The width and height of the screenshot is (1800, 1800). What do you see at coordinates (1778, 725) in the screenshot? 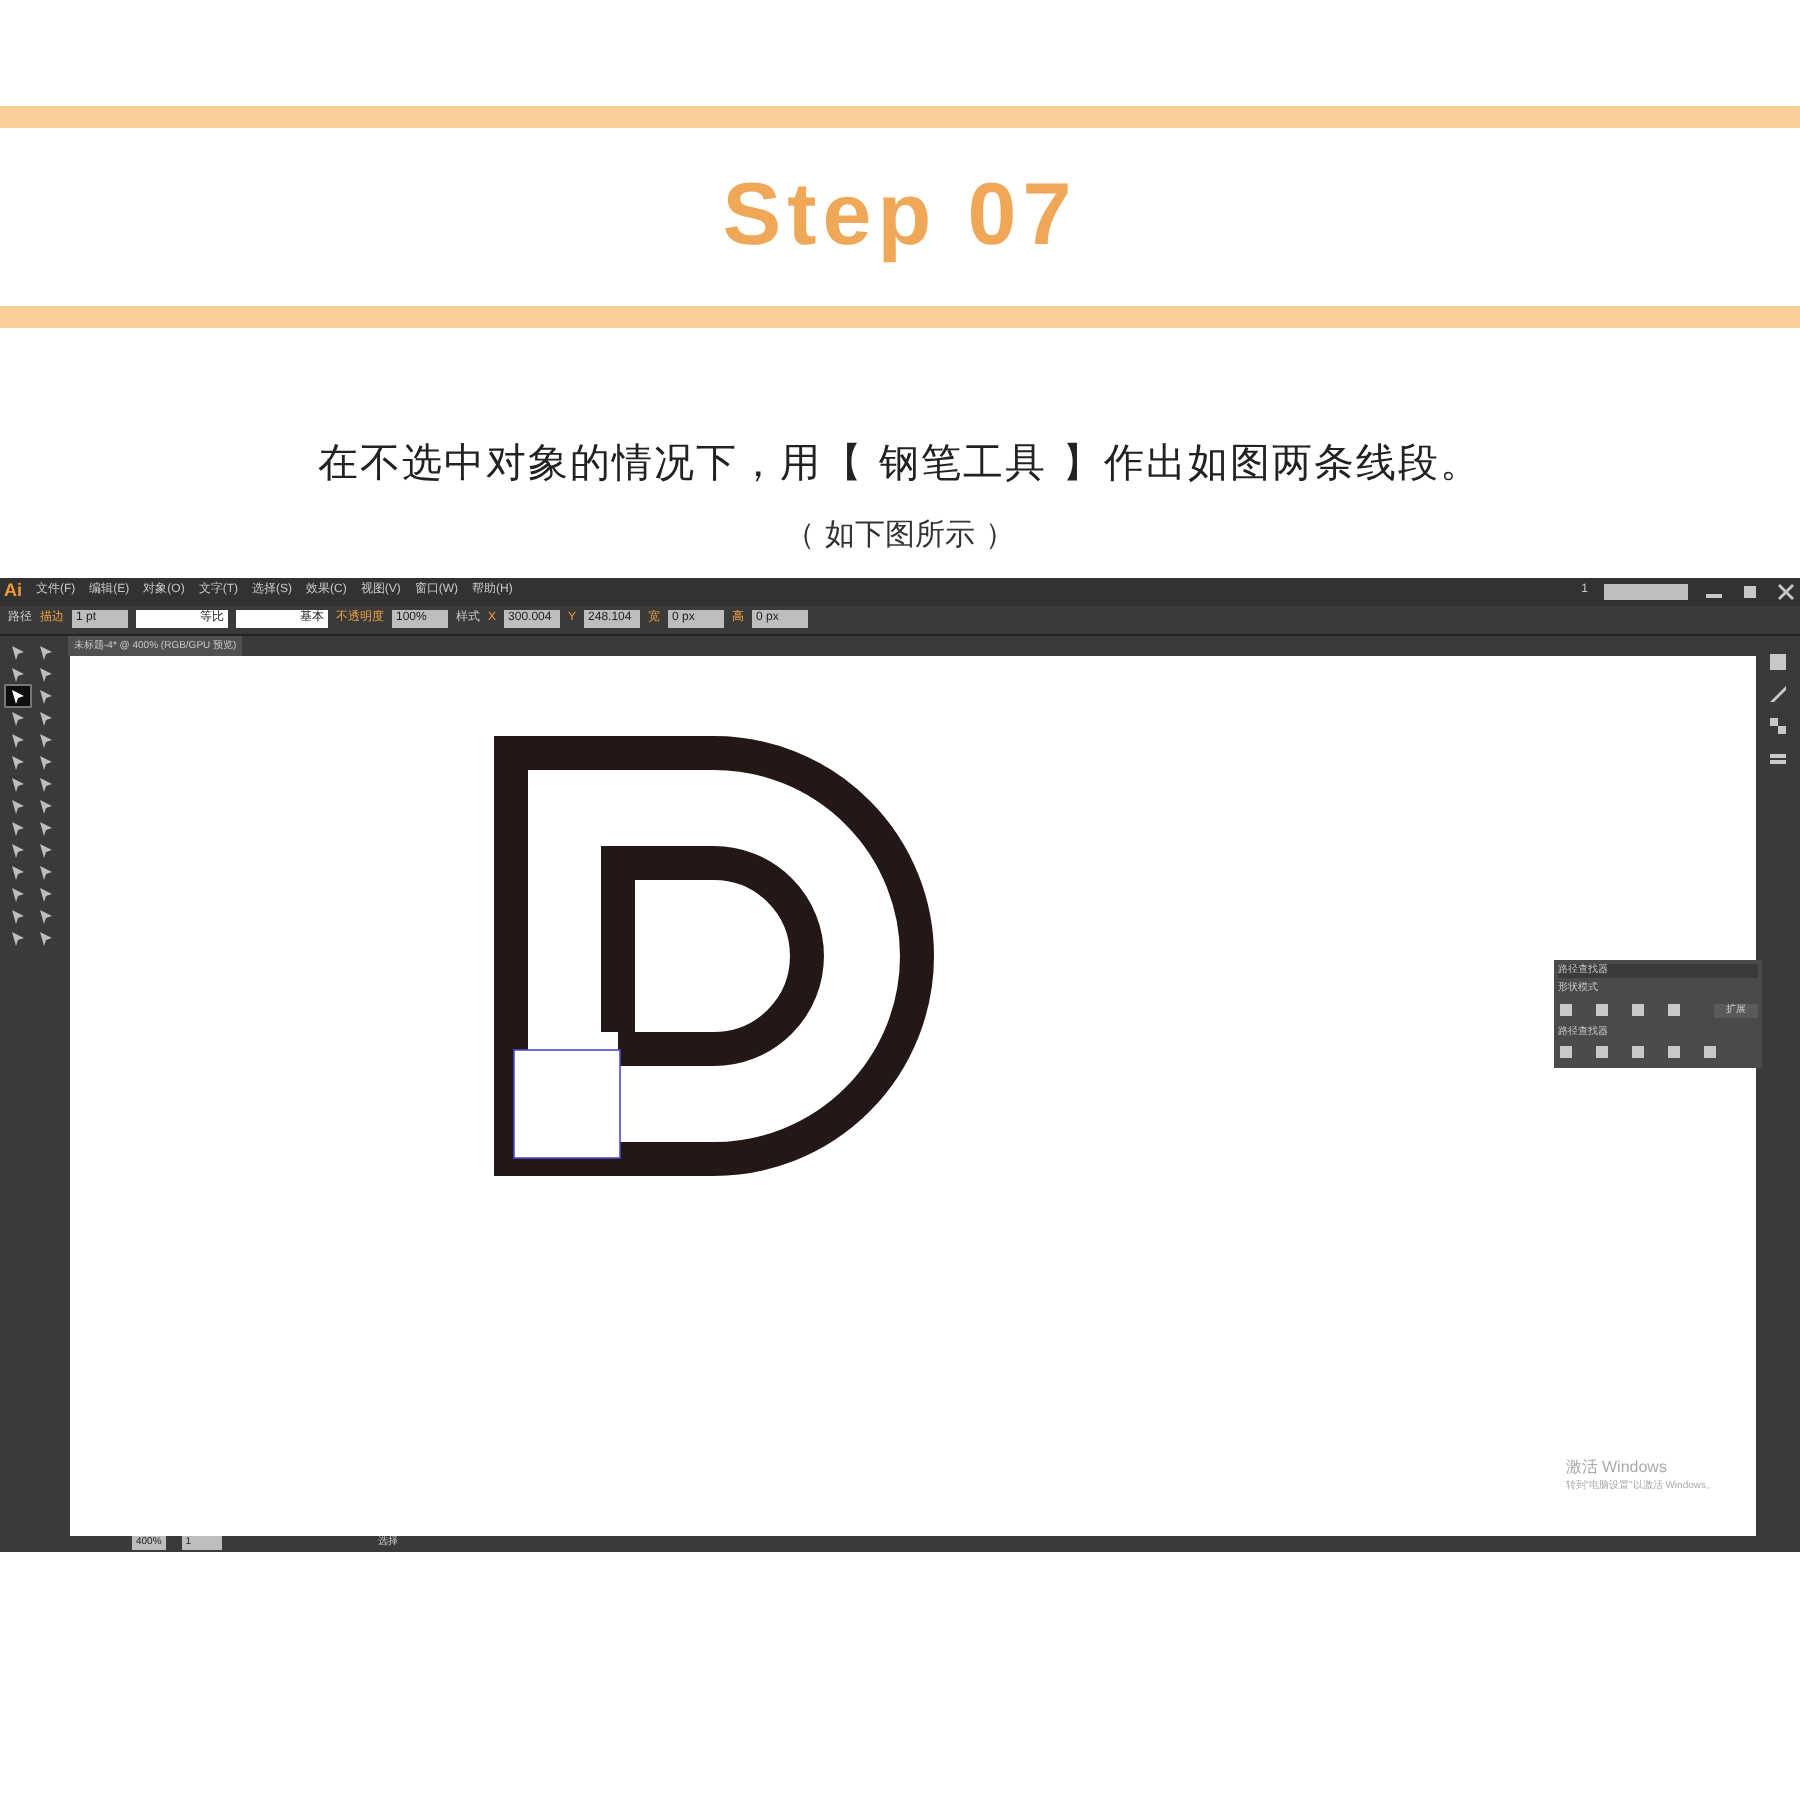
I see `swatches-icon` at bounding box center [1778, 725].